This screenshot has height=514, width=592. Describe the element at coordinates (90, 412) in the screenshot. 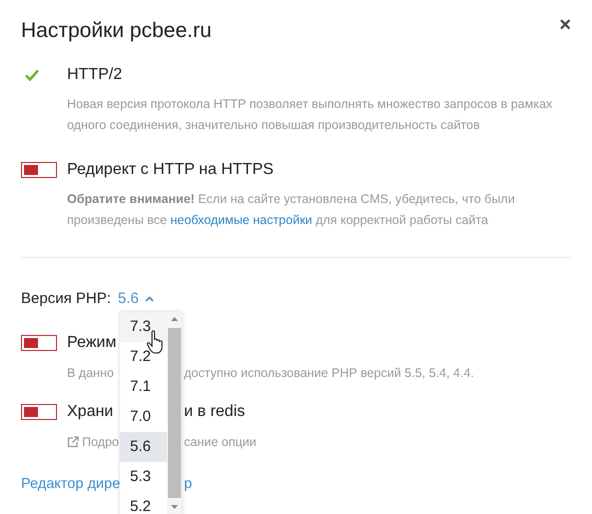

I see `option-title: Храни` at that location.